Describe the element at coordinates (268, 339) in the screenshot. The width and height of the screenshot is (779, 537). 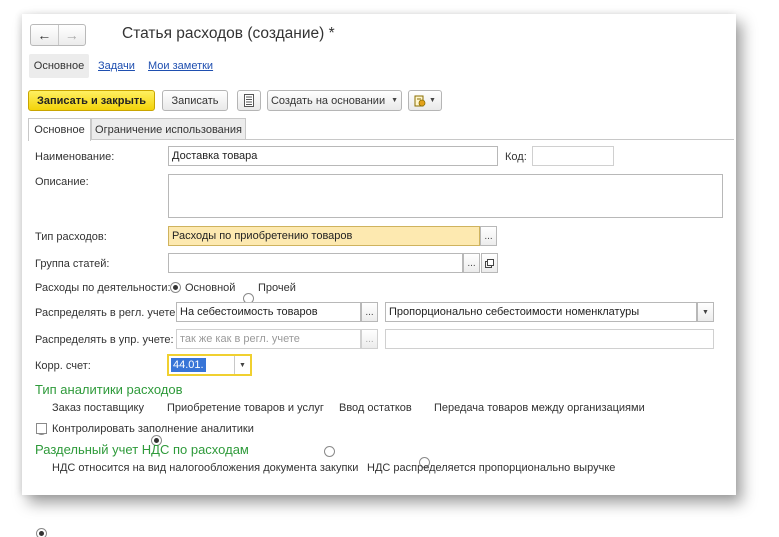
I see `distribute-mgmt-input: так же как в регл. учете` at that location.